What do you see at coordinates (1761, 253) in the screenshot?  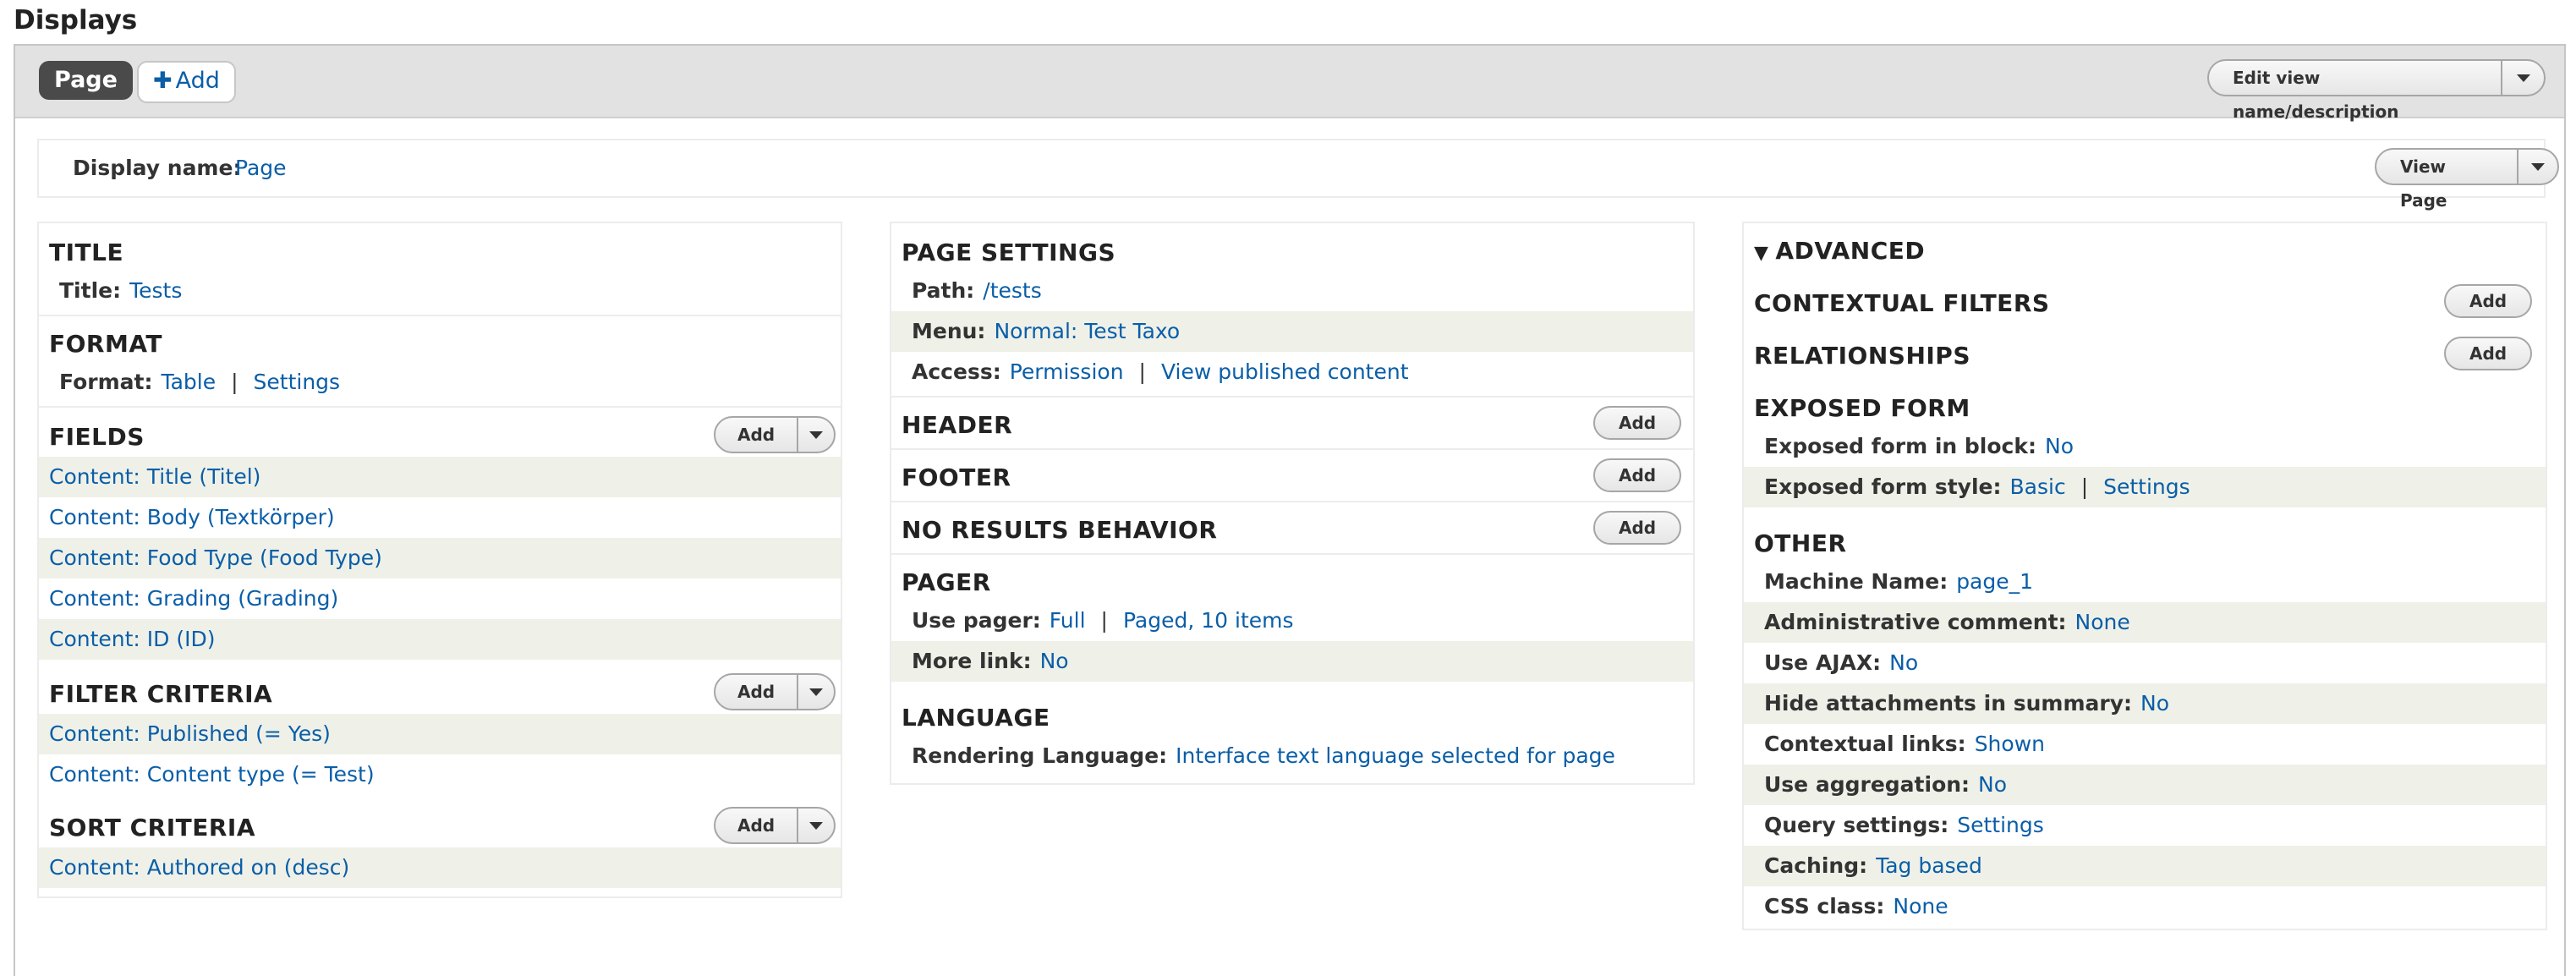 I see `triangle-down-icon: ▼` at bounding box center [1761, 253].